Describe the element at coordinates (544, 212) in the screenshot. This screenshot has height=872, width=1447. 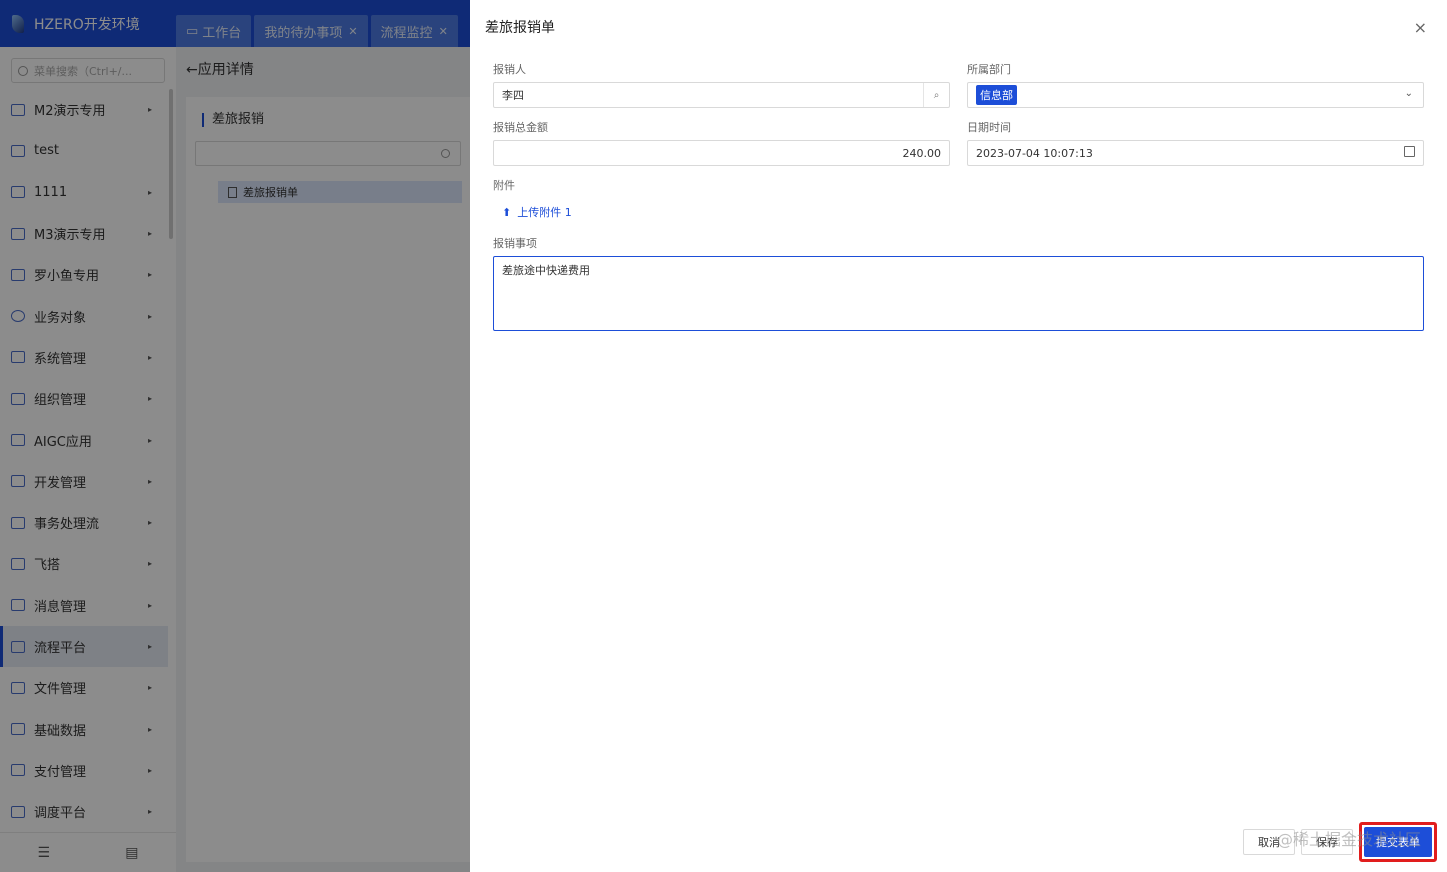
I see `upload-label: 上传附件 1` at that location.